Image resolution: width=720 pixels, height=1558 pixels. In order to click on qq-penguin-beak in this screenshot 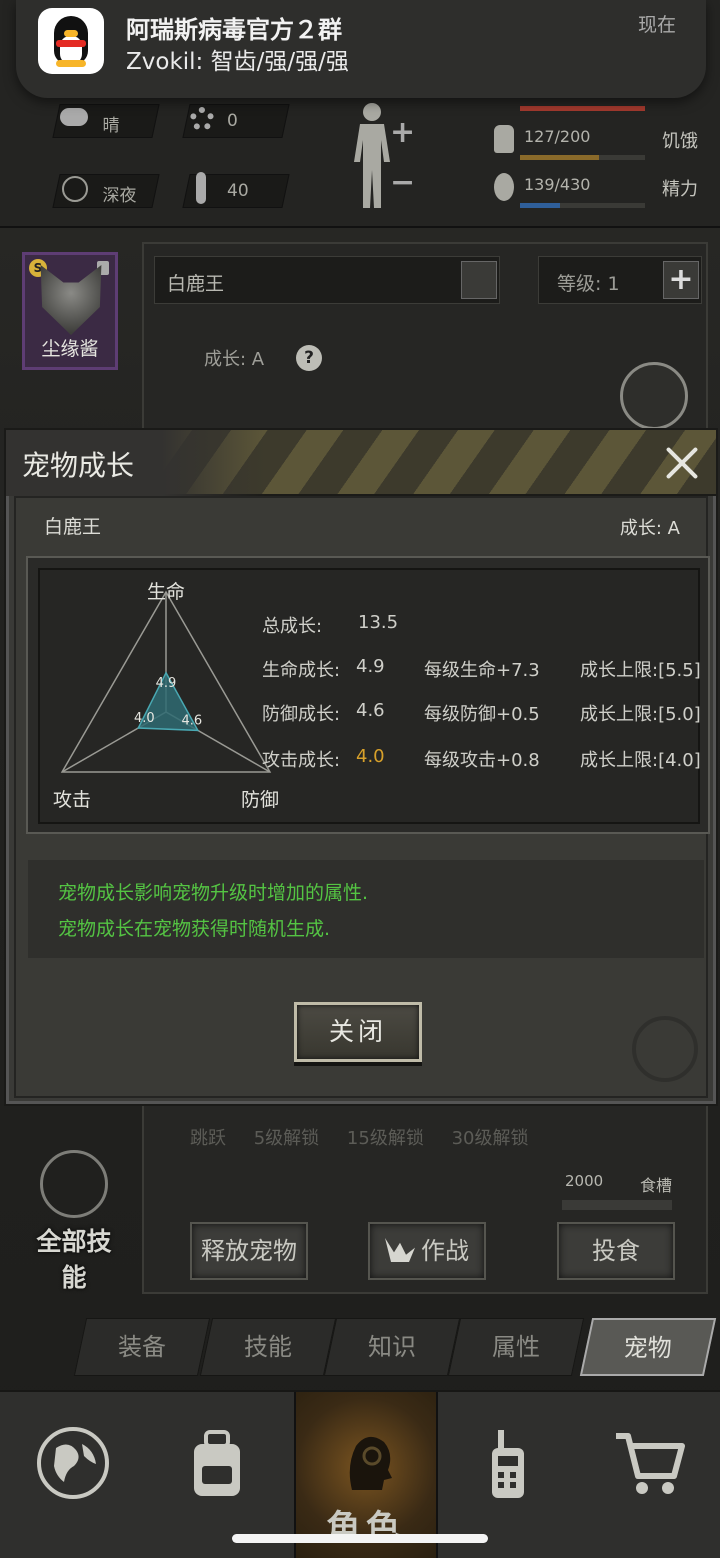, I will do `click(71, 33)`.